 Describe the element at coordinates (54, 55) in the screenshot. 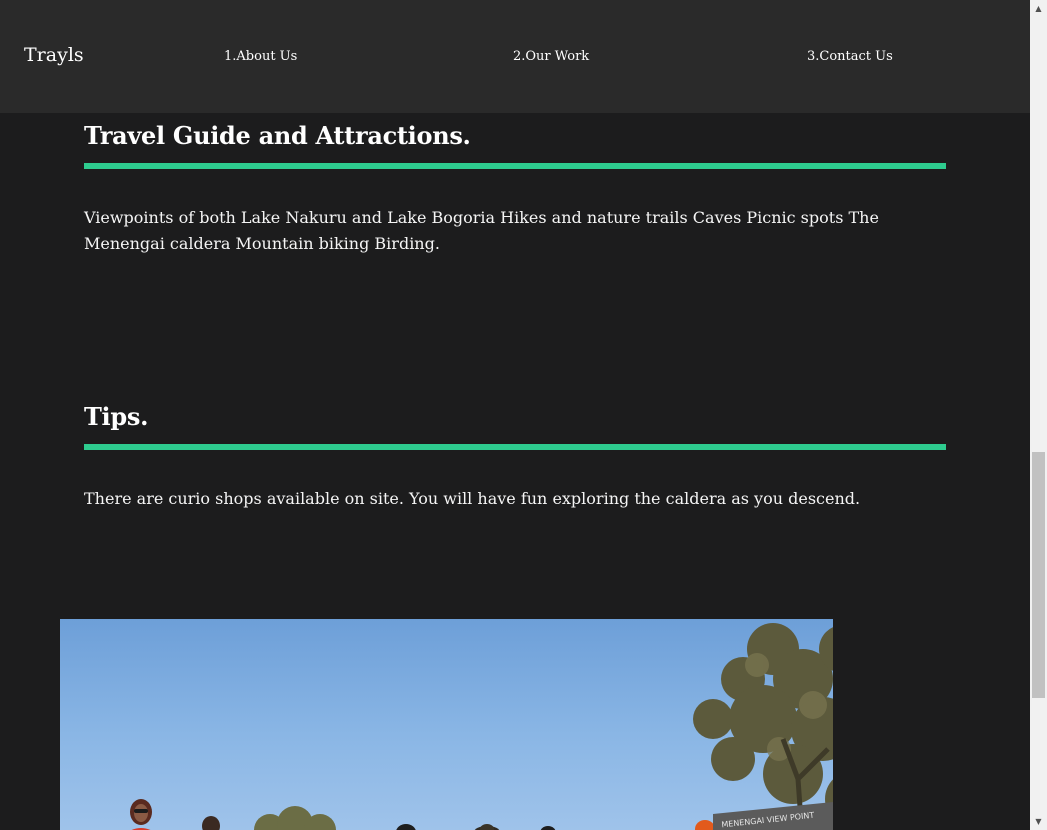

I see `brand-logo: Trayls` at that location.